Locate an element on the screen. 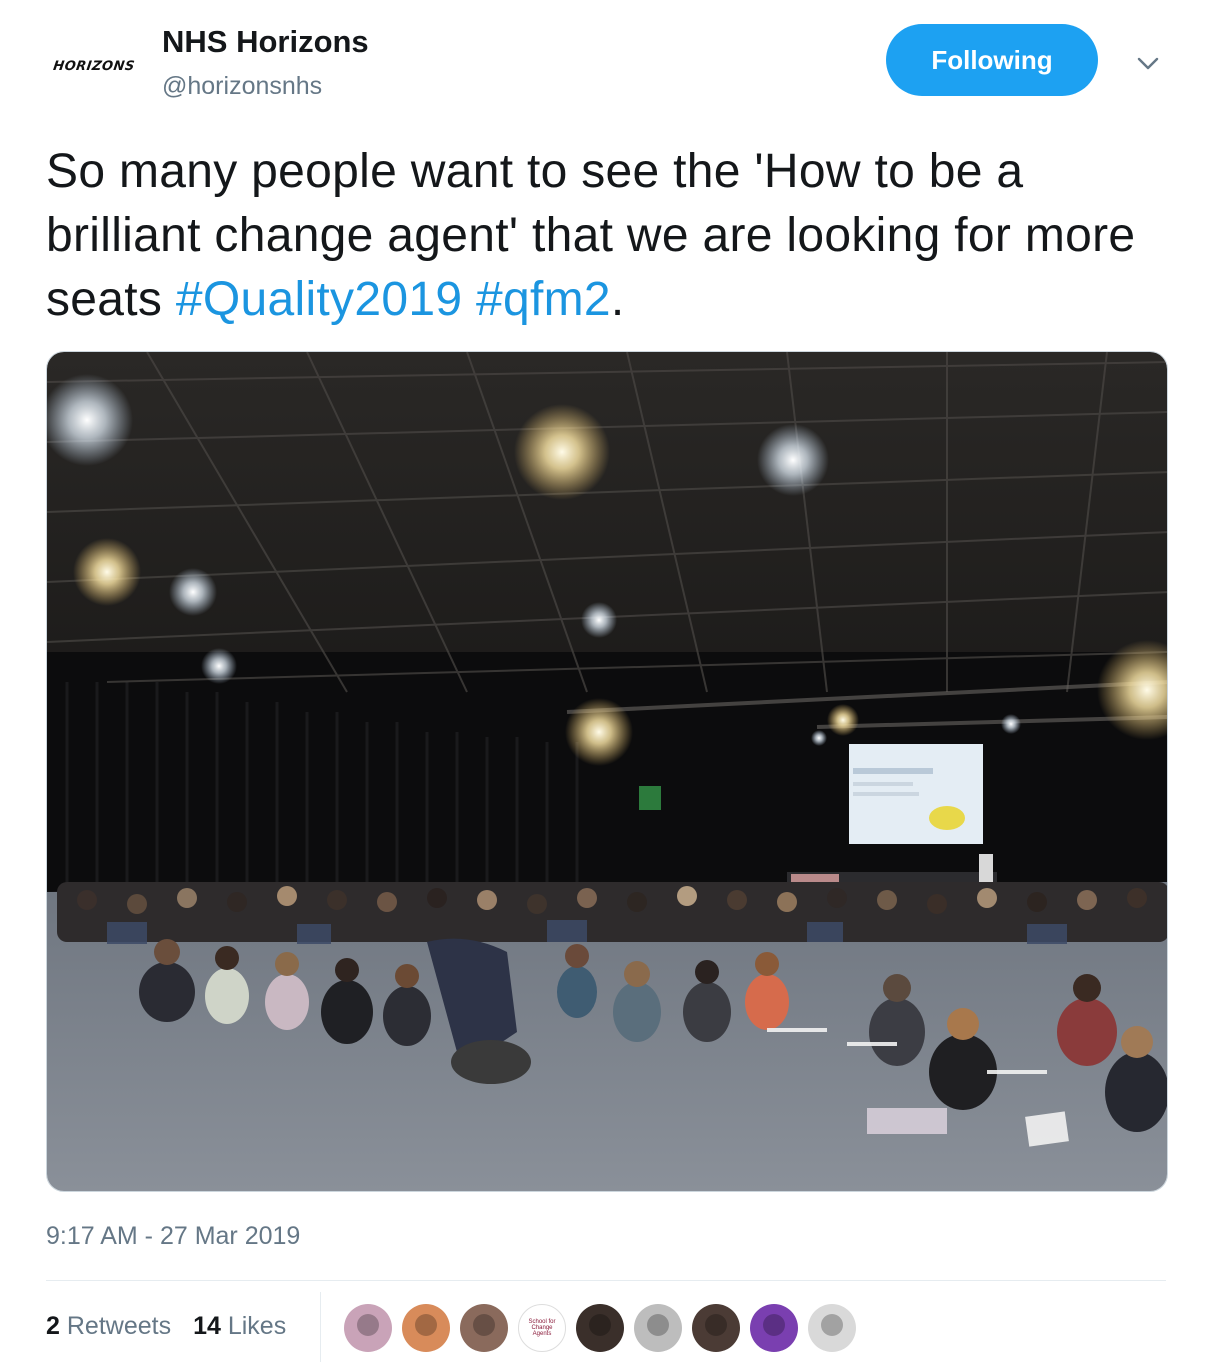 The image size is (1232, 1362). likes-stat: 14 Likes is located at coordinates (239, 1326).